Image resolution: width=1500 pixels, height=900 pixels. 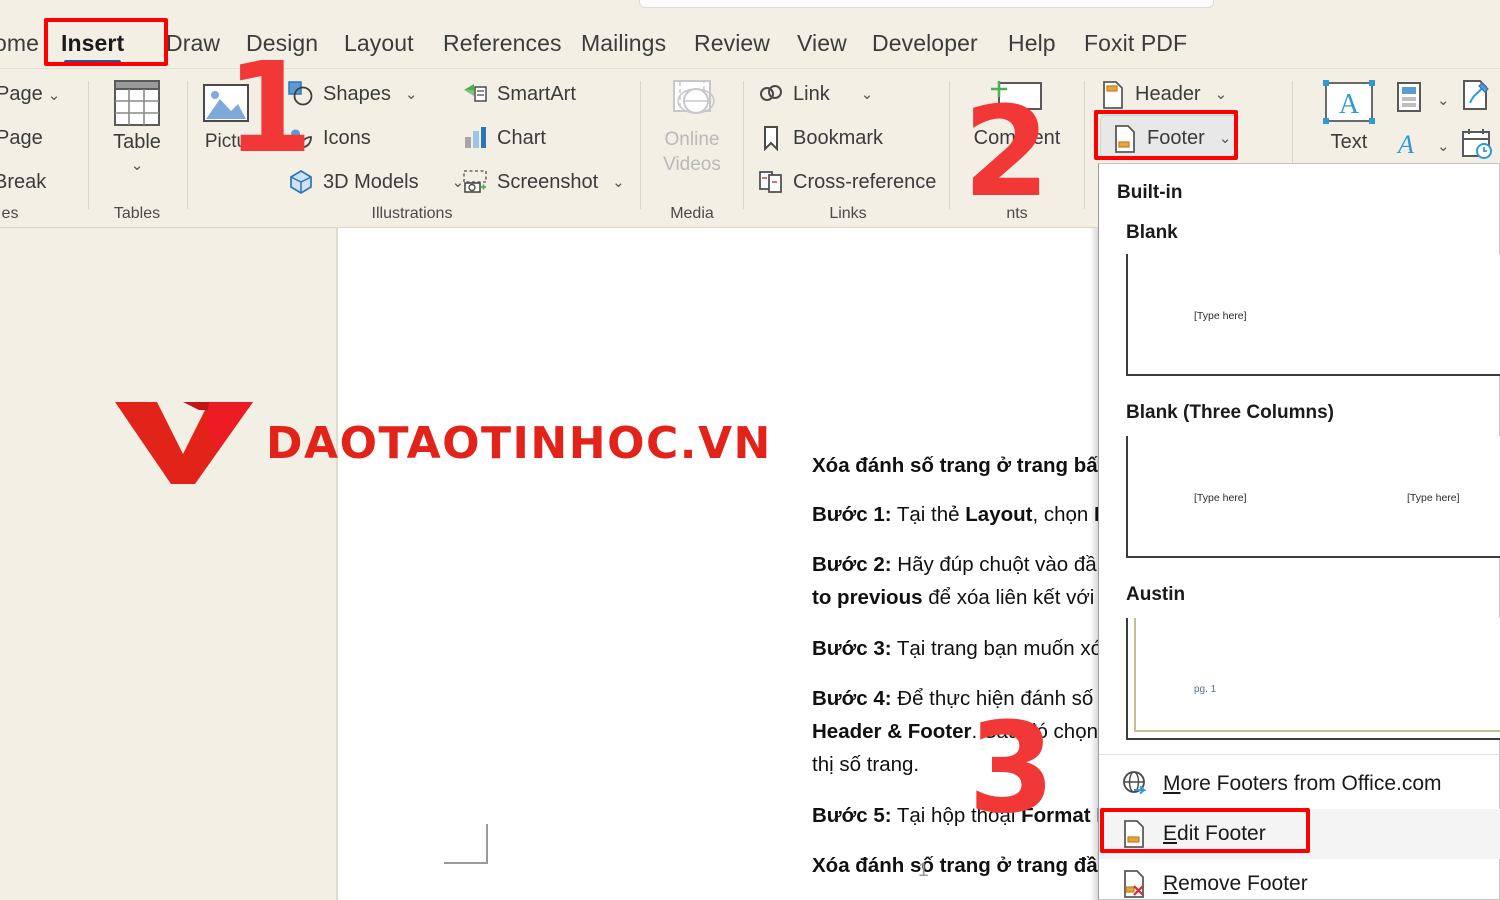 I want to click on tab-foxit-pdf-label: Foxit PDF, so click(x=1136, y=43).